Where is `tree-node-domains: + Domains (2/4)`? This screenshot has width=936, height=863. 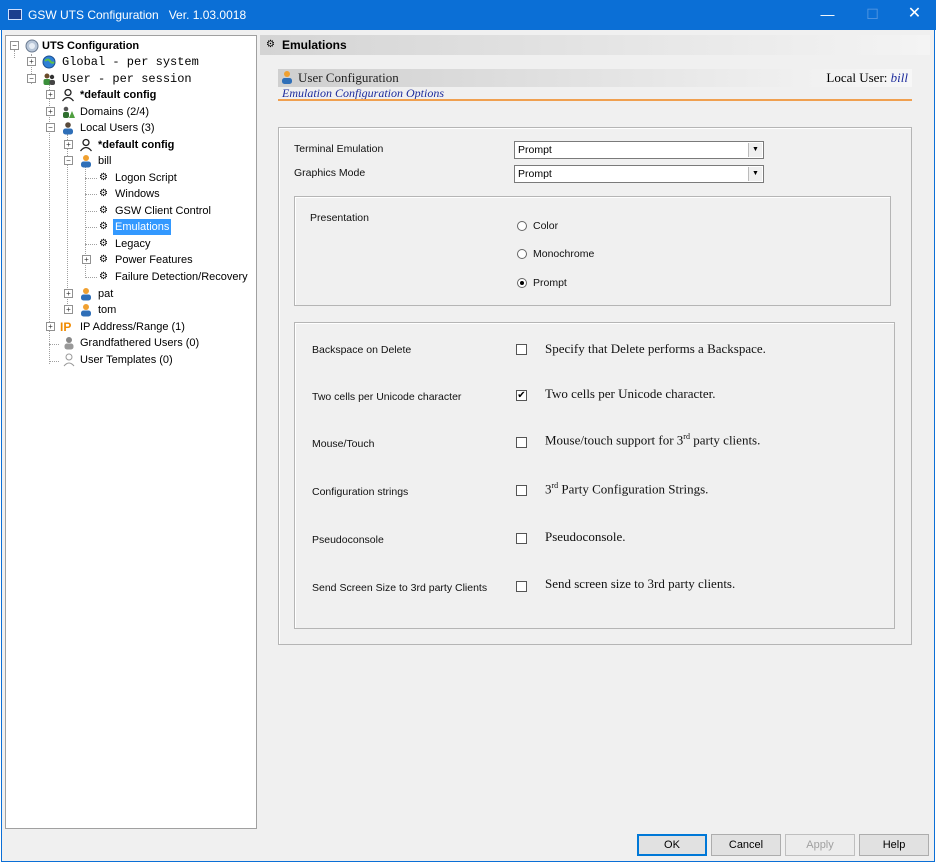 tree-node-domains: + Domains (2/4) is located at coordinates (126, 112).